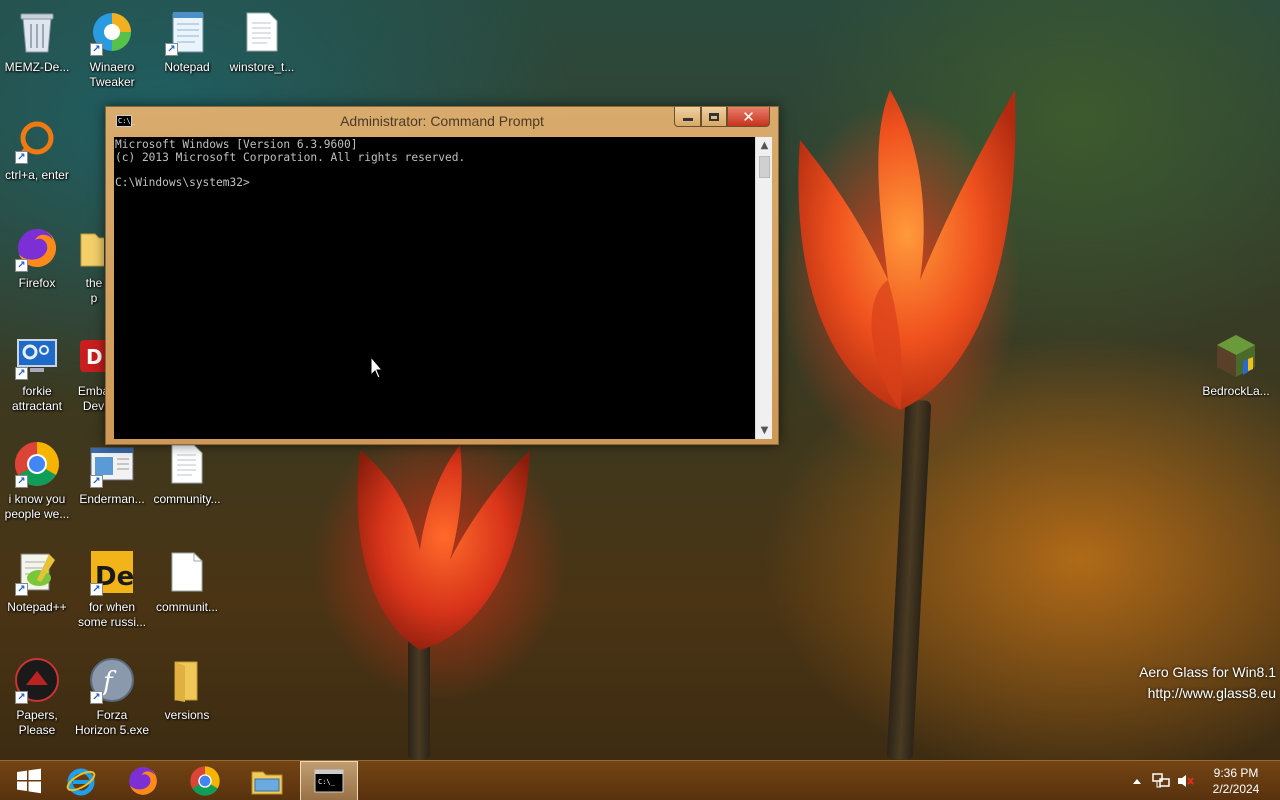 The width and height of the screenshot is (1280, 800). I want to click on clock-time: 9:36 PM, so click(1236, 773).